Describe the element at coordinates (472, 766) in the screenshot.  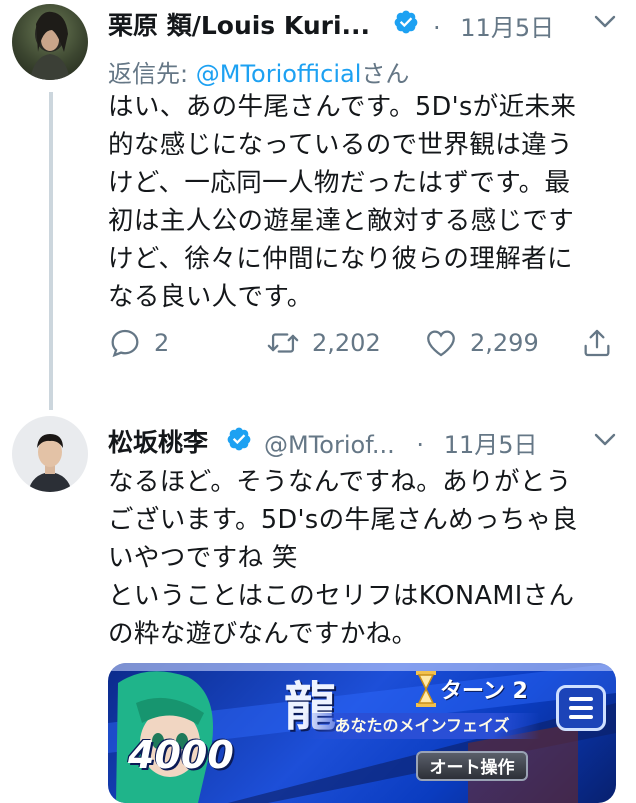
I see `auto-play-button: オート操作` at that location.